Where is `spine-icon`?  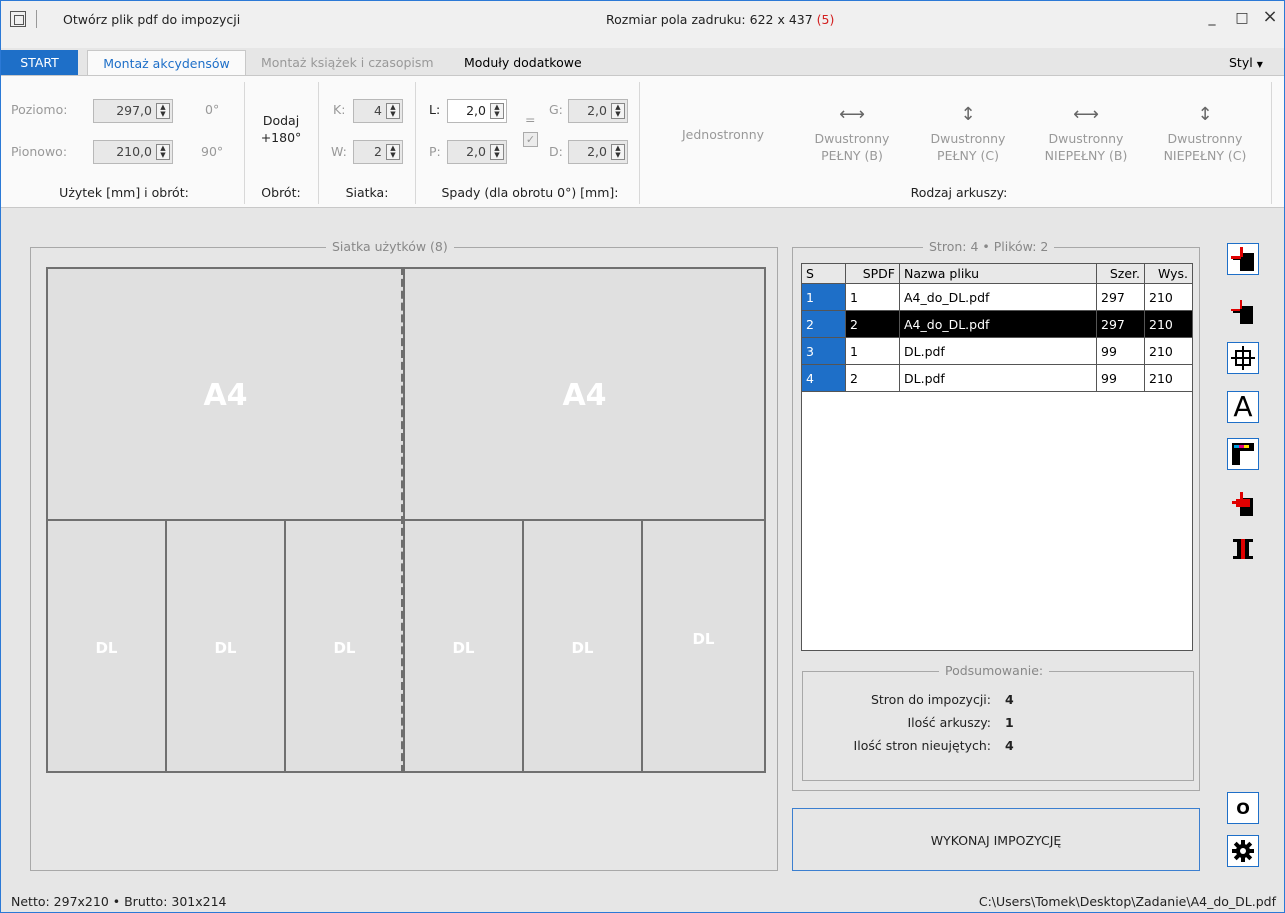 spine-icon is located at coordinates (1243, 550).